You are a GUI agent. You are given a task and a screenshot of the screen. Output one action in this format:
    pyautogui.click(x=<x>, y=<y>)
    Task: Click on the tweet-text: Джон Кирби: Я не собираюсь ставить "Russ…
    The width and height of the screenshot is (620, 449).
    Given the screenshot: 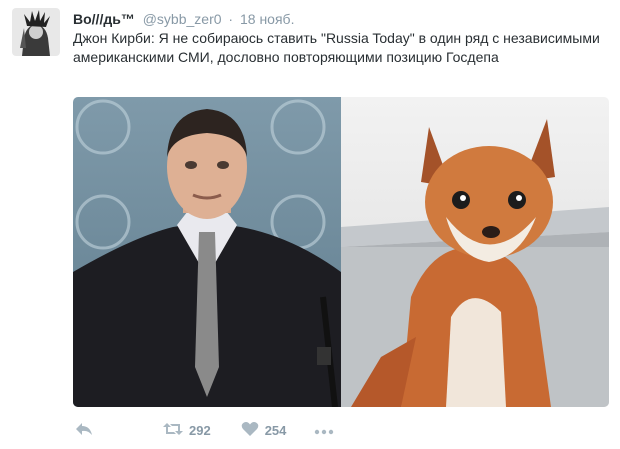 What is the action you would take?
    pyautogui.click(x=336, y=47)
    